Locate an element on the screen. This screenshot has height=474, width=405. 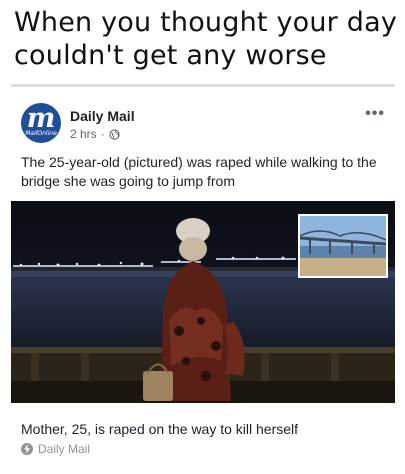
post-time: 2 hrs is located at coordinates (83, 134).